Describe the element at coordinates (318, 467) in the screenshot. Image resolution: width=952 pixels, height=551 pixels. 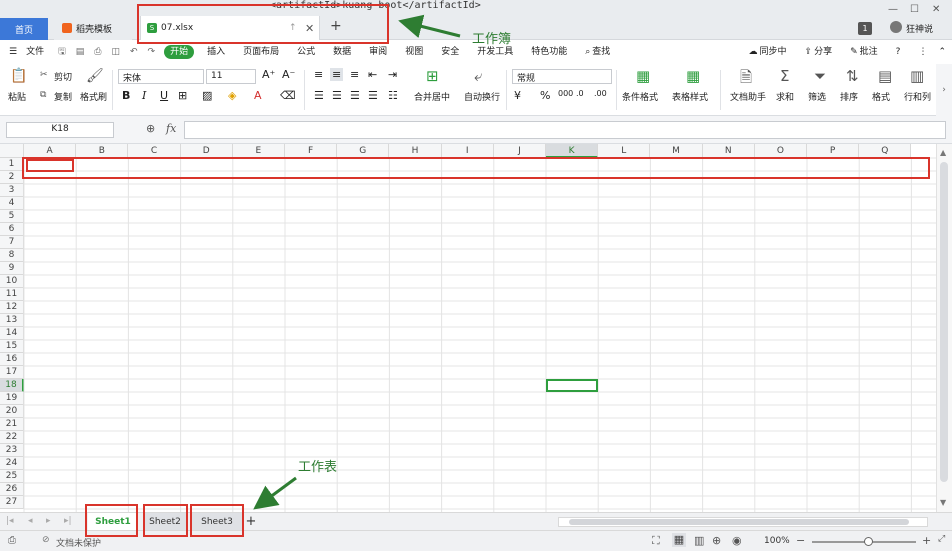
I see `worksheet-annotation: 工作表` at that location.